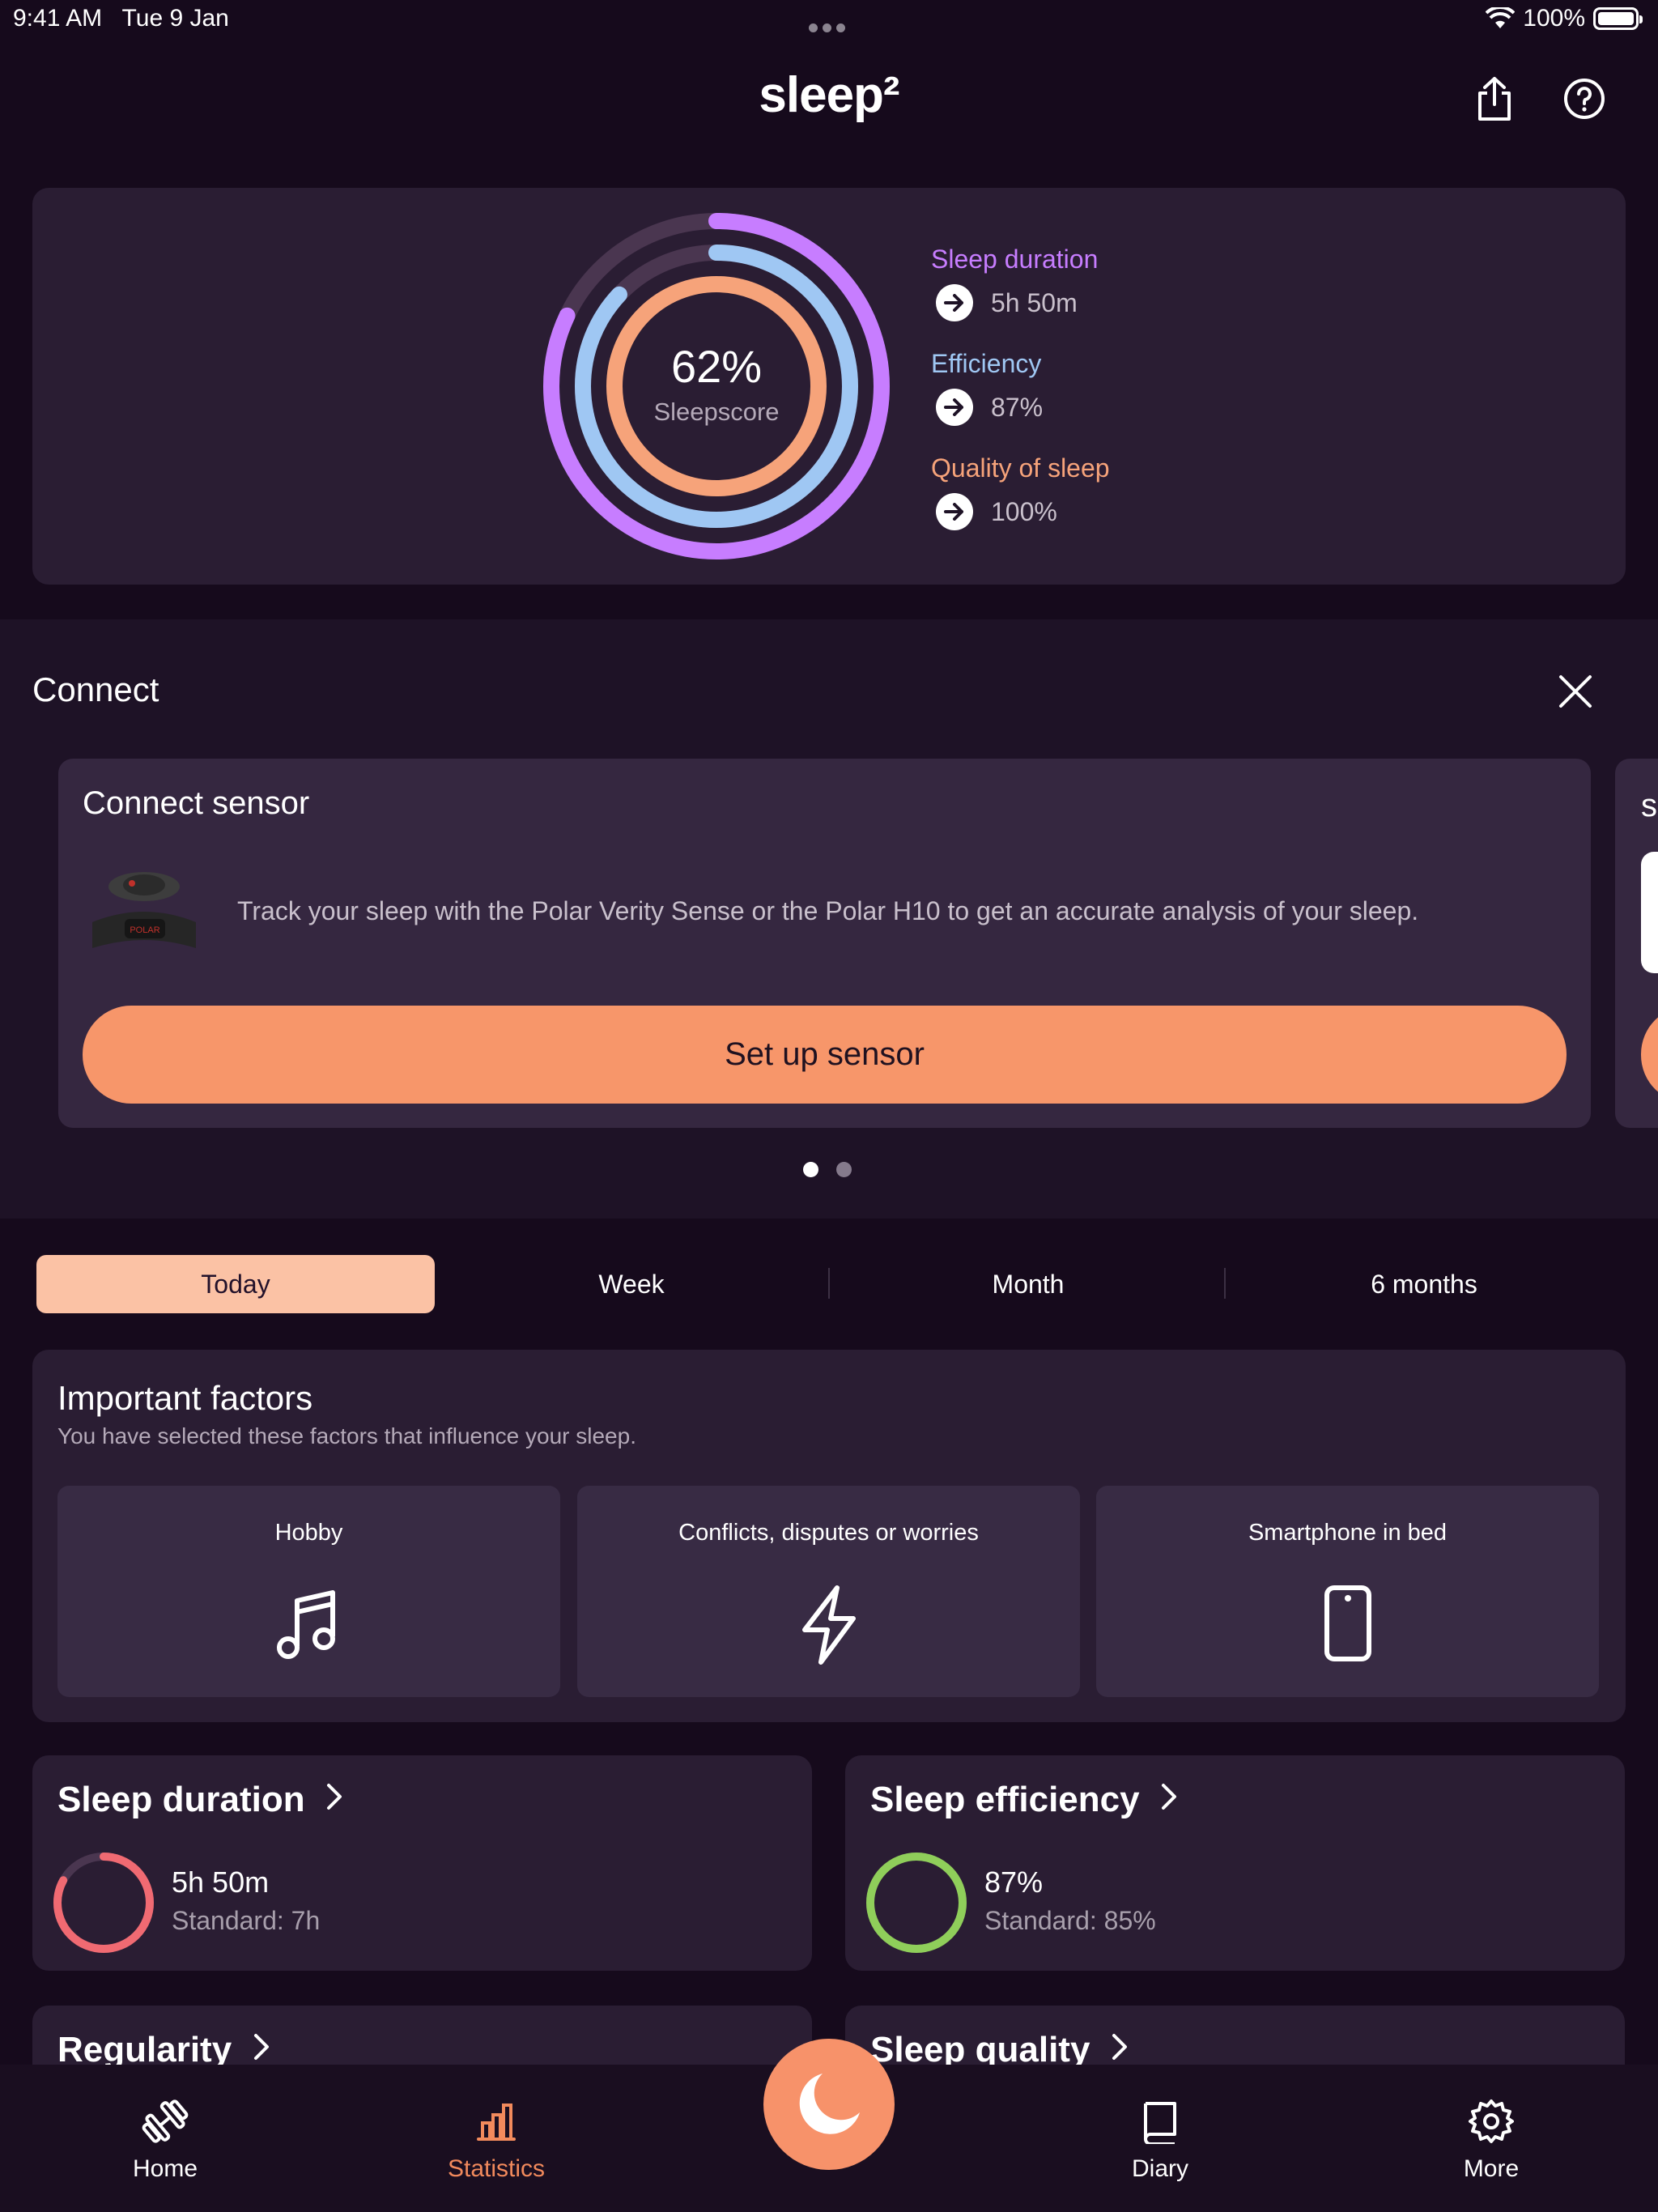 The height and width of the screenshot is (2212, 1658). I want to click on status-time: 9:41 AM Tue 9 Jan, so click(121, 19).